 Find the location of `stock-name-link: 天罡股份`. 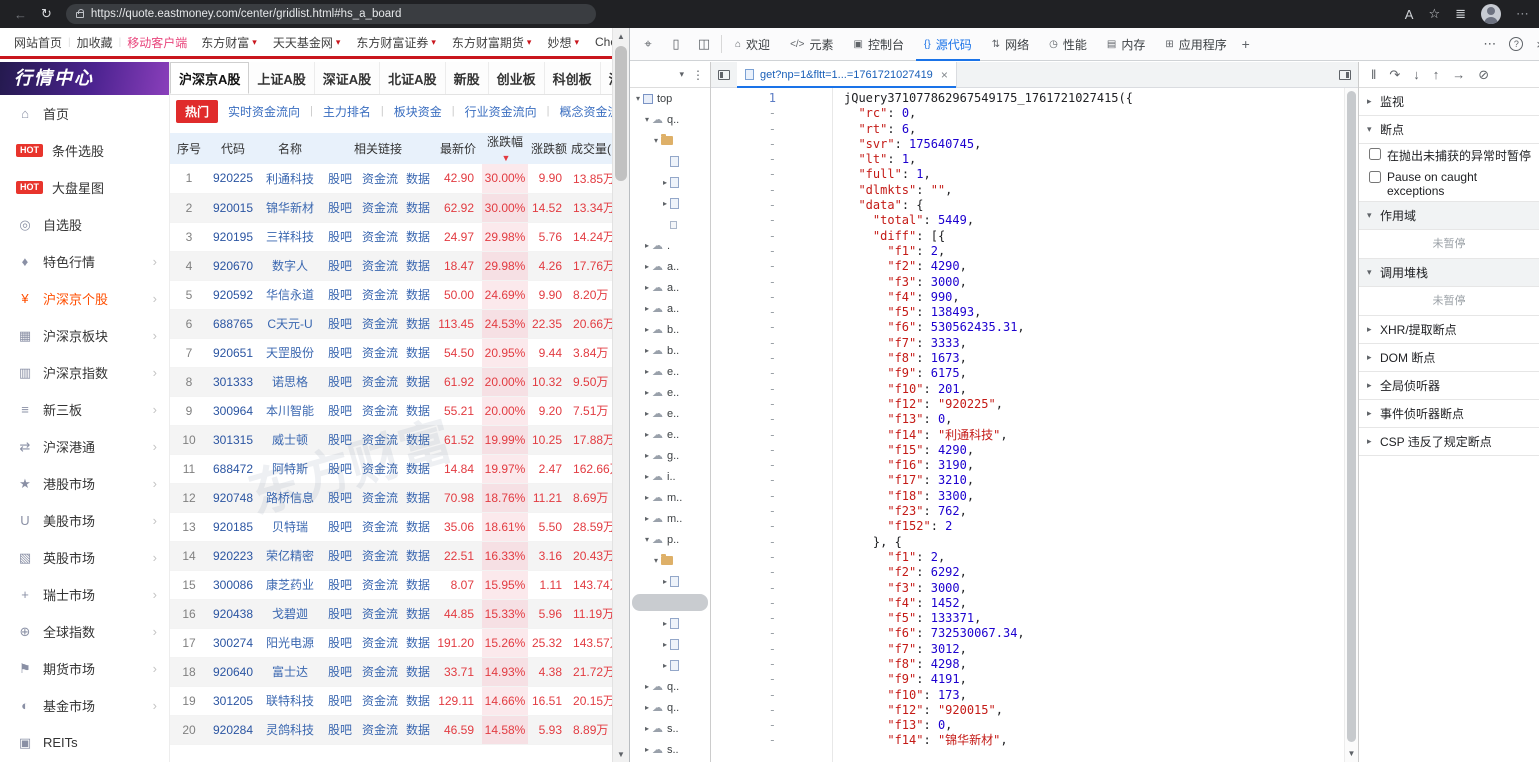

stock-name-link: 天罡股份 is located at coordinates (290, 352).